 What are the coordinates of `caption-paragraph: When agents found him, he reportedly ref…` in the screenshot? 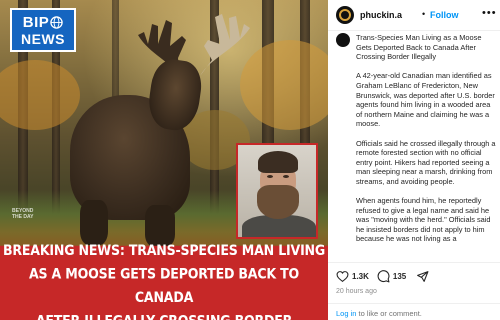 It's located at (423, 220).